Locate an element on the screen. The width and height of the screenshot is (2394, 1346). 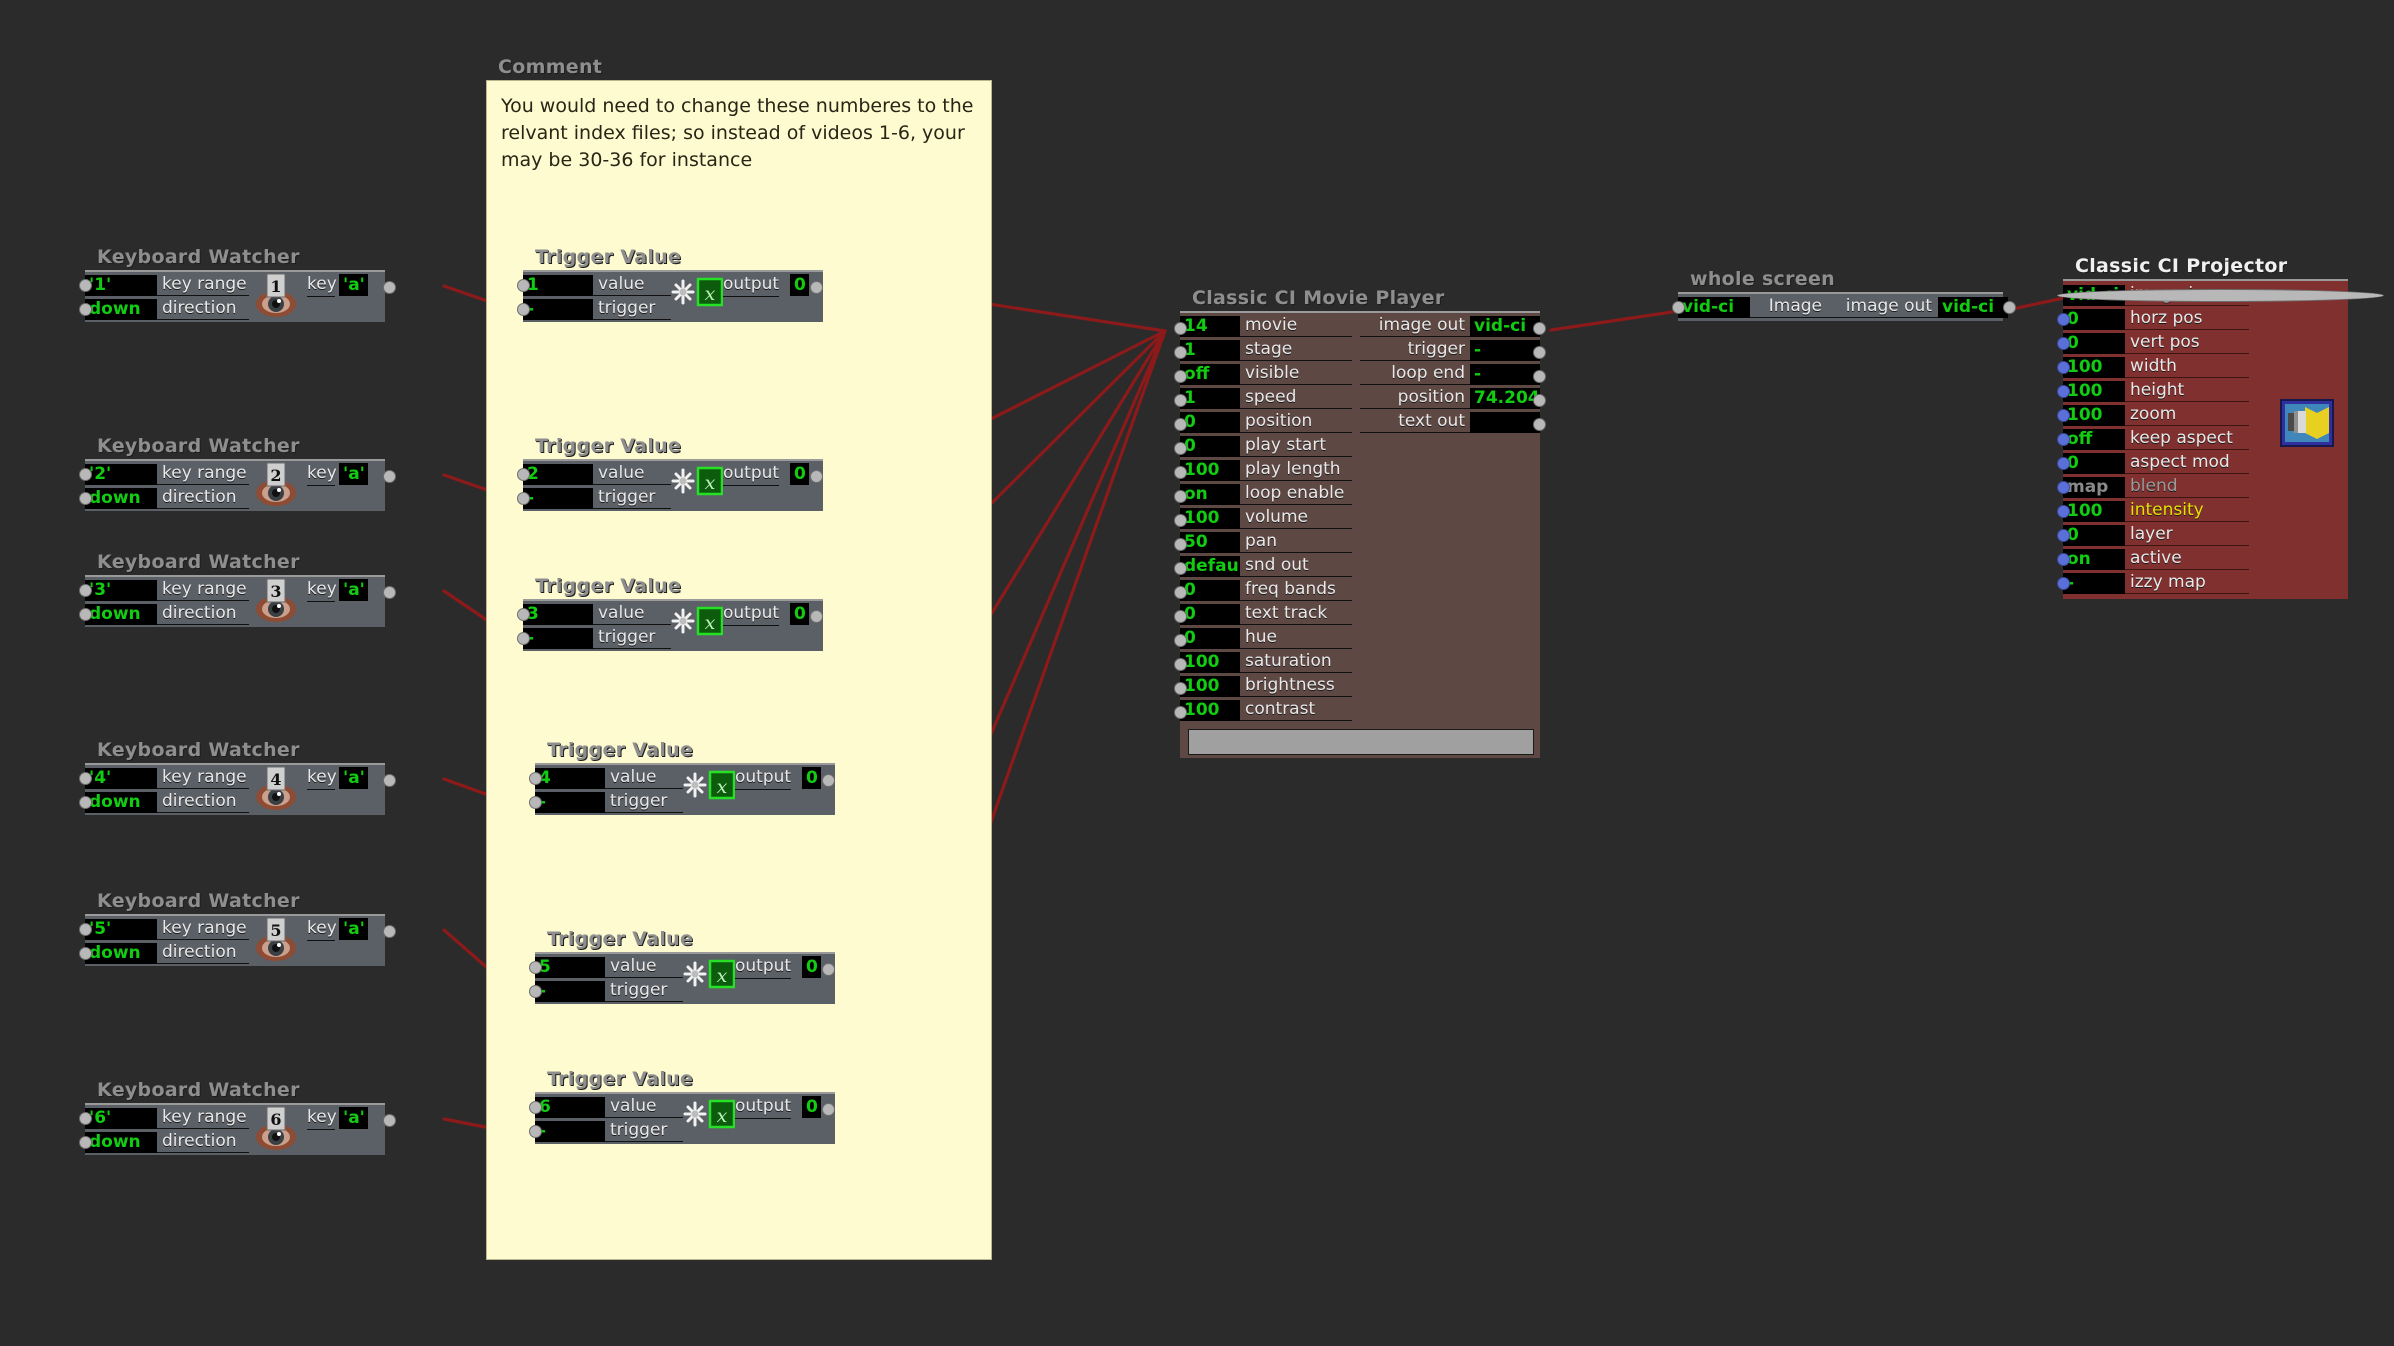
image-in-value: vid-ci is located at coordinates (1714, 307).